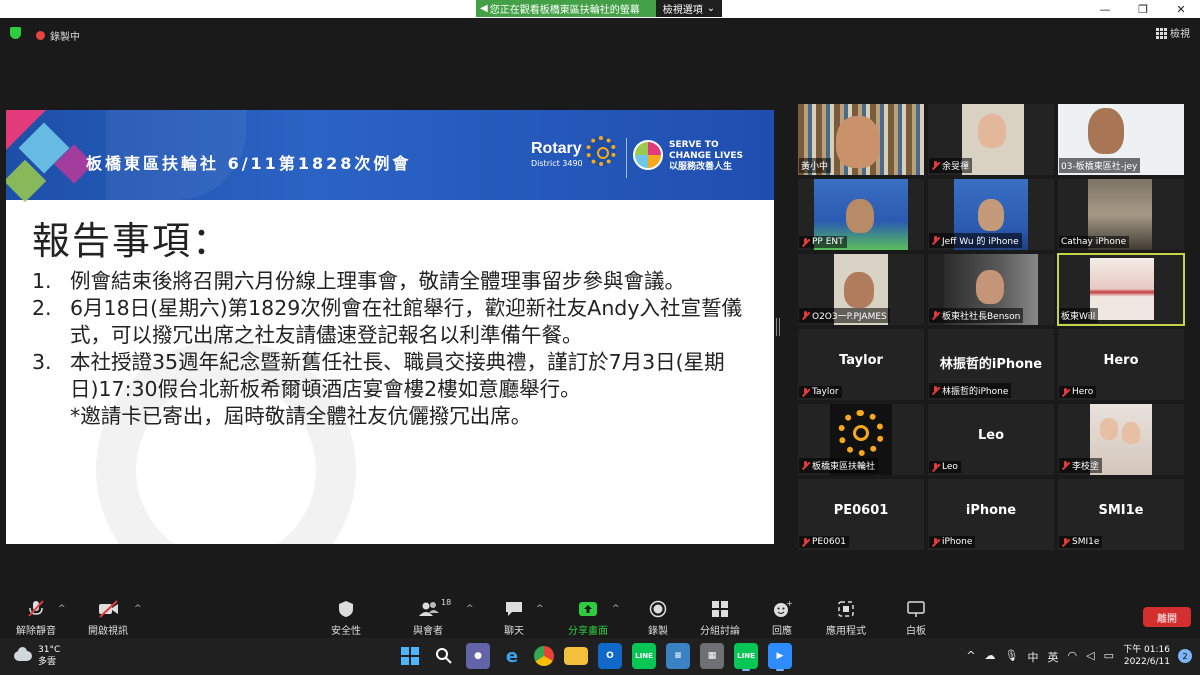 The height and width of the screenshot is (675, 1200). Describe the element at coordinates (1143, 9) in the screenshot. I see `maximize-button: ❐` at that location.